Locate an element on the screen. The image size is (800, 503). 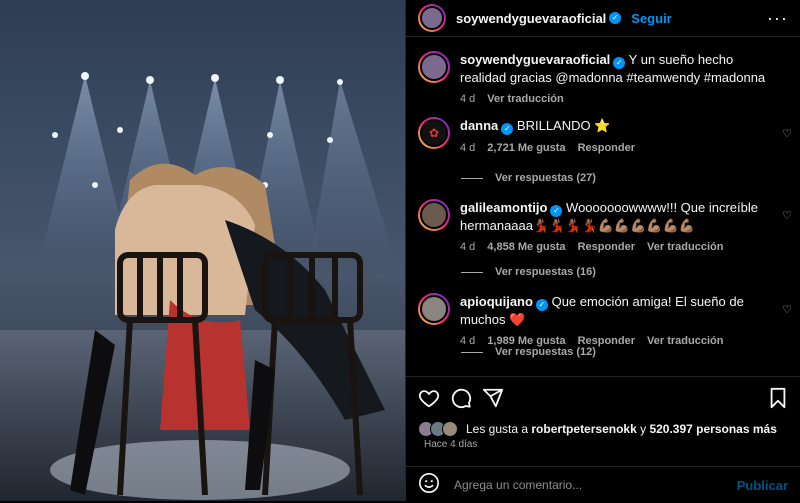
caption-avatar is located at coordinates (434, 67).